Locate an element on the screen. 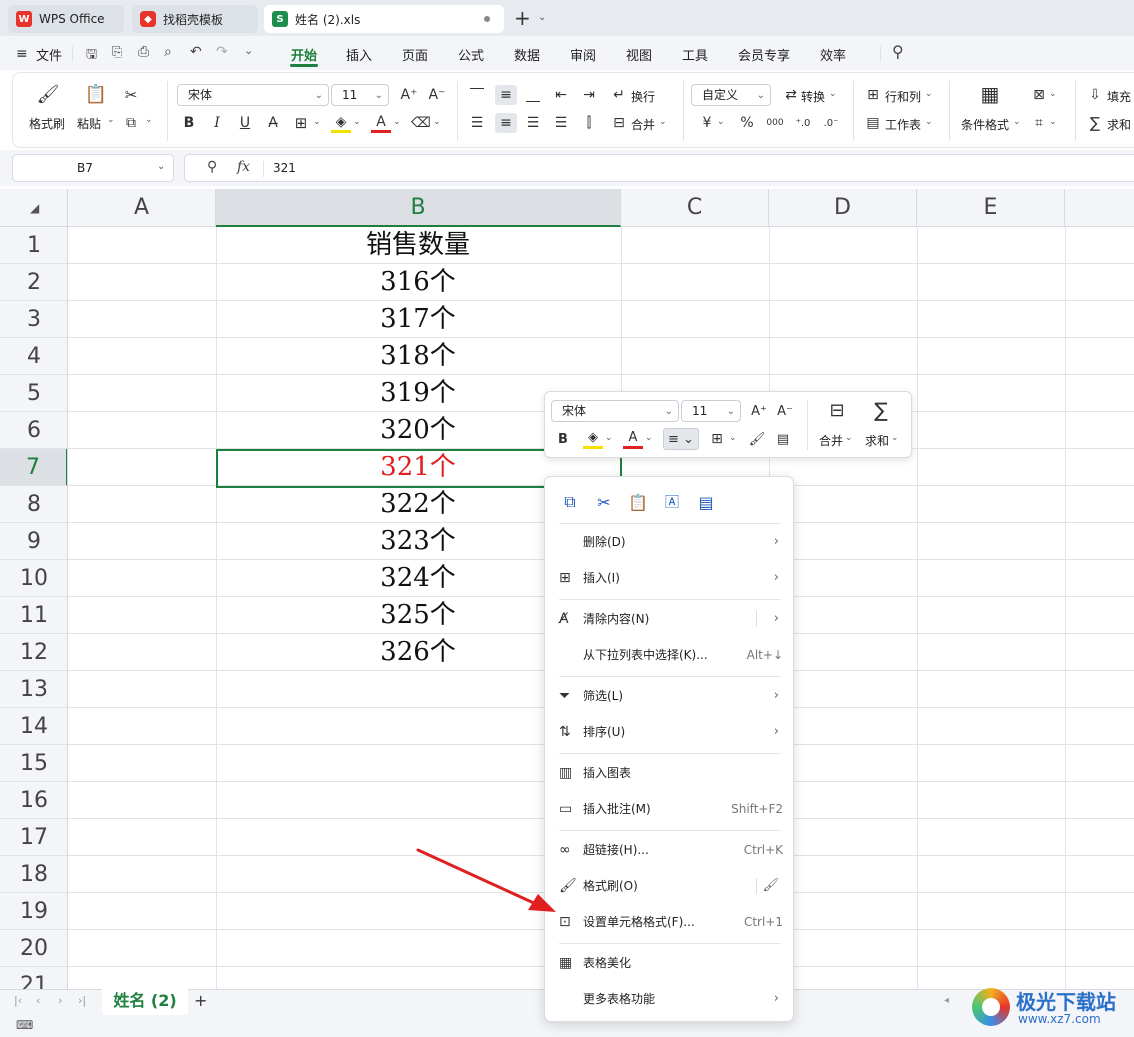 The width and height of the screenshot is (1134, 1037). rows-cols-button: 行和列 is located at coordinates (903, 96).